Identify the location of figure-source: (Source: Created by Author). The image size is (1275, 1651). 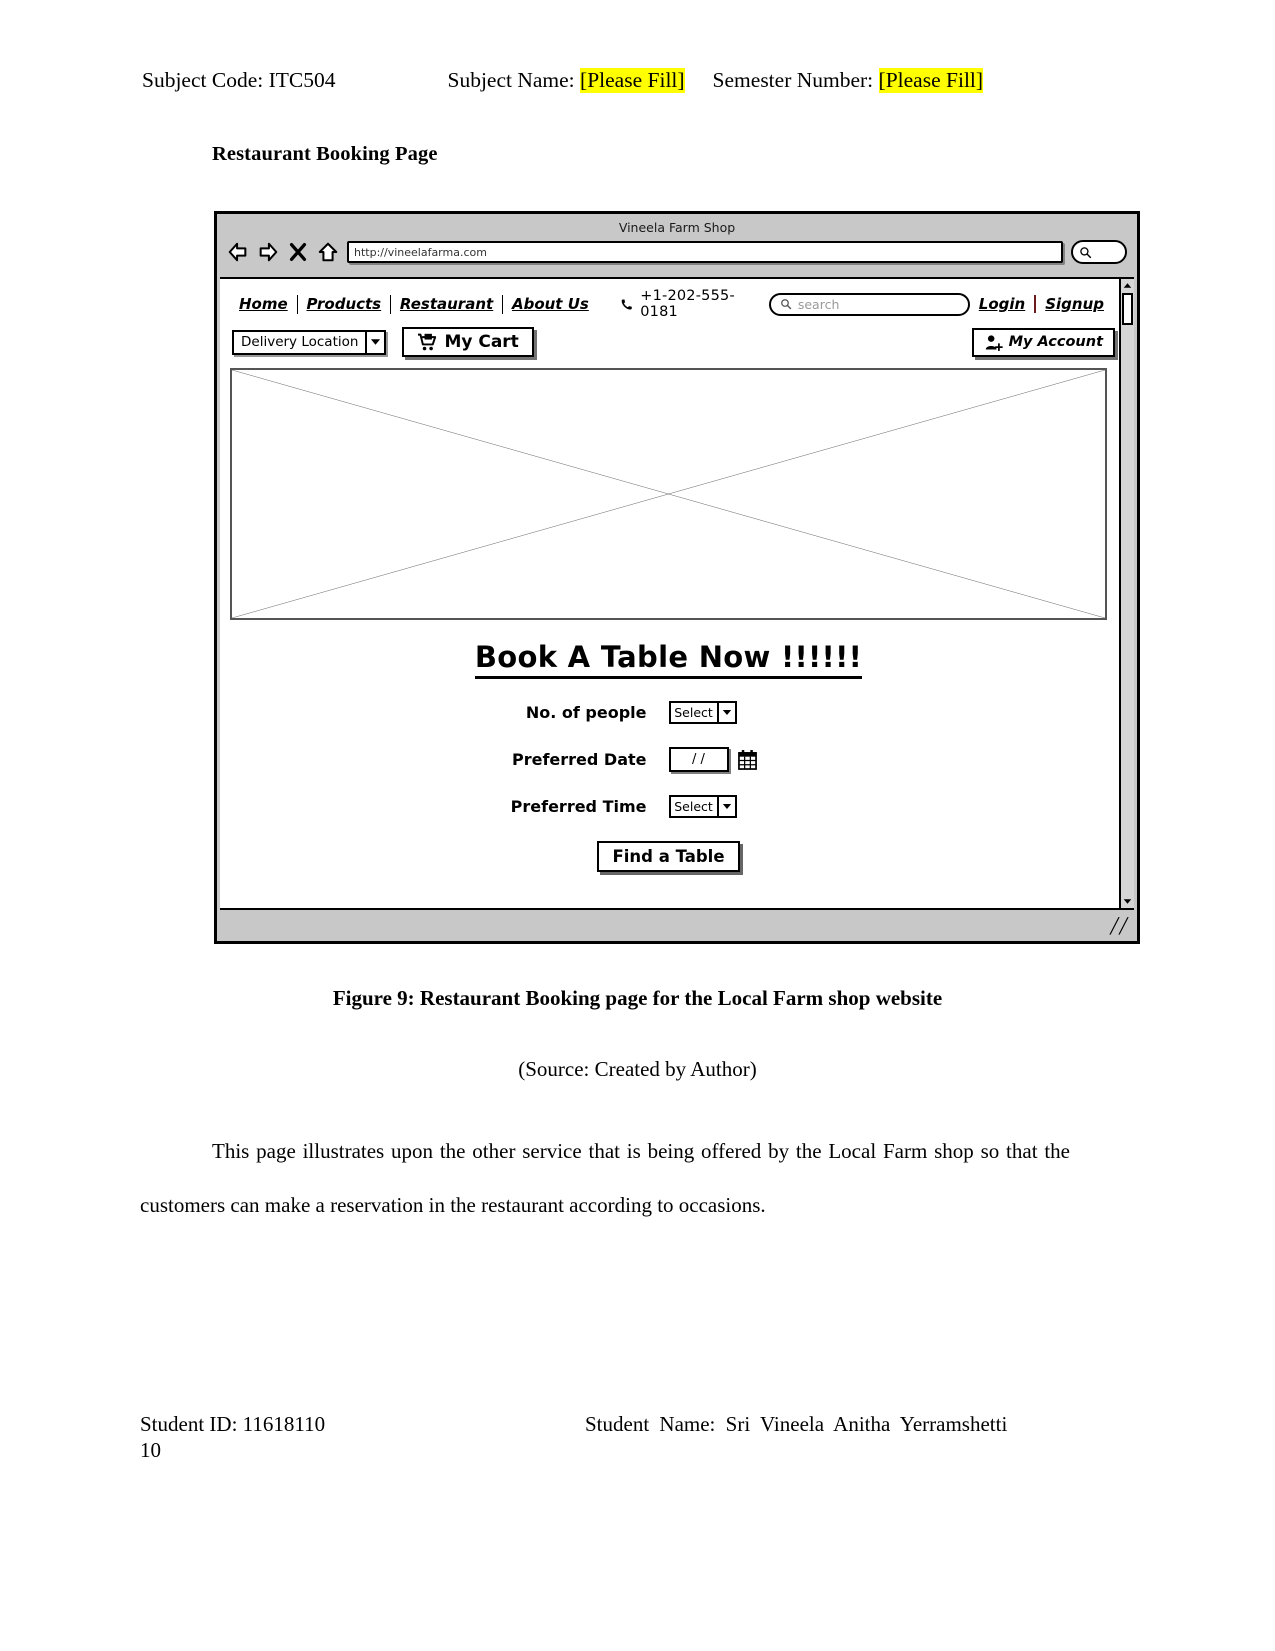
(637, 1069).